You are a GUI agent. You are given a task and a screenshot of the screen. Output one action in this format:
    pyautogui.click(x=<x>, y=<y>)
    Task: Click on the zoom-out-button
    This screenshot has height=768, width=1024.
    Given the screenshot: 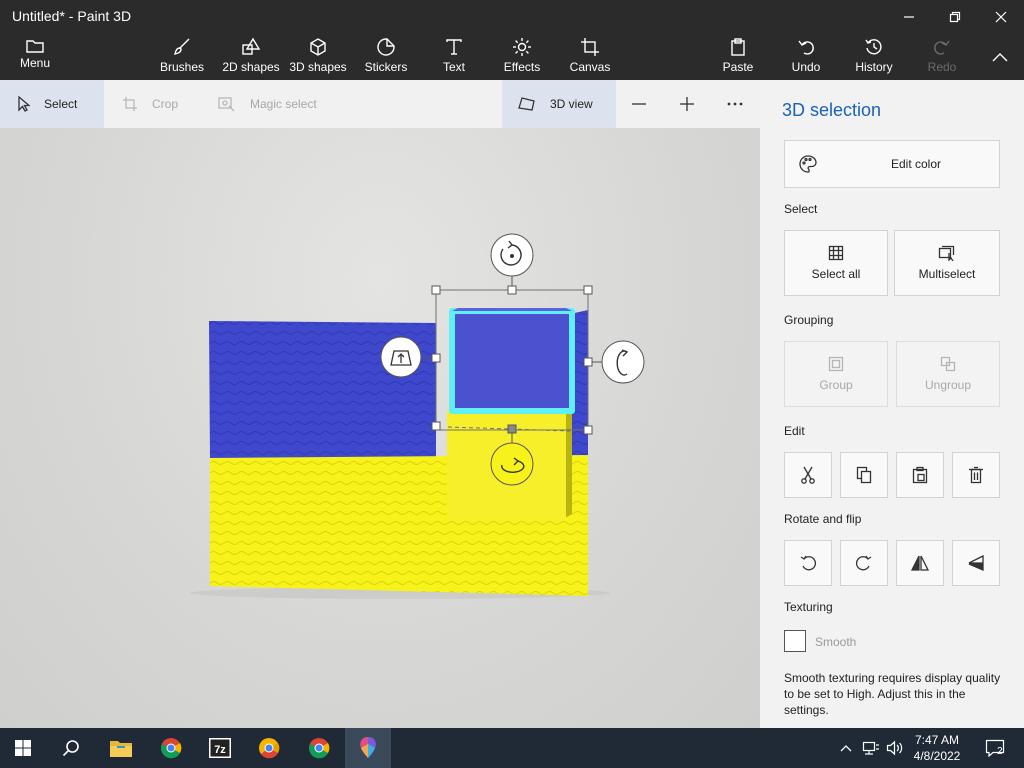 What is the action you would take?
    pyautogui.click(x=639, y=104)
    